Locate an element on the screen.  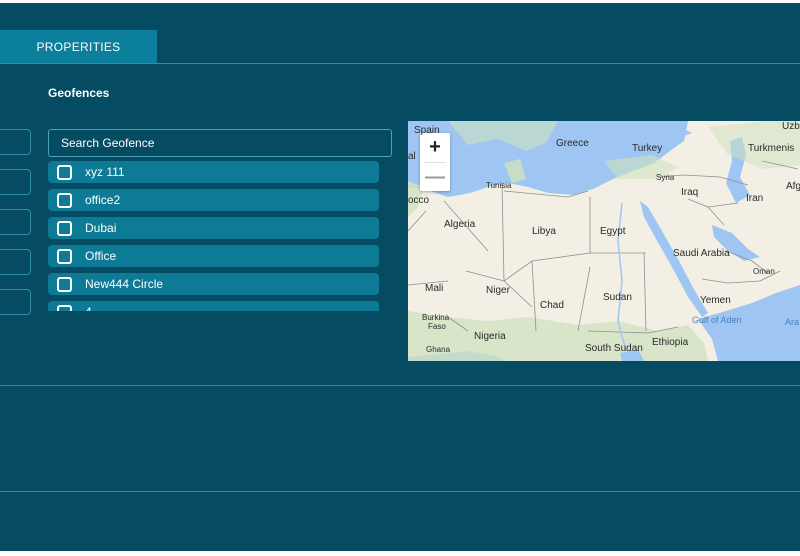
map-label-iran: Iran is located at coordinates (755, 198).